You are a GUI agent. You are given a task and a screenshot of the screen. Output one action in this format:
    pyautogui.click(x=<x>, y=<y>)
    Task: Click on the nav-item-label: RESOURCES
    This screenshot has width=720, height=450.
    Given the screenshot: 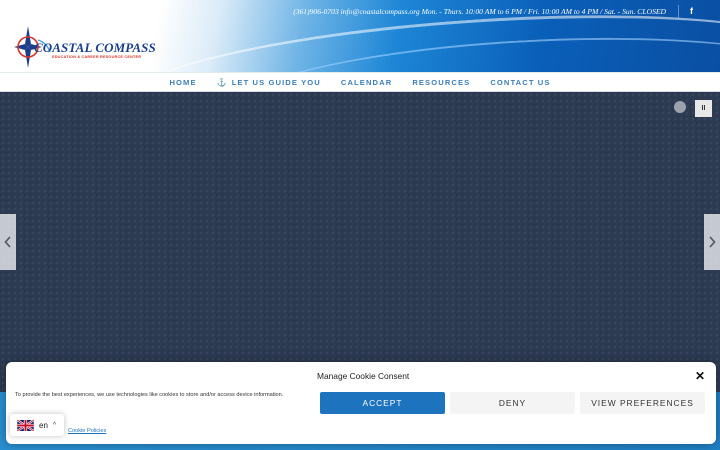 What is the action you would take?
    pyautogui.click(x=441, y=82)
    